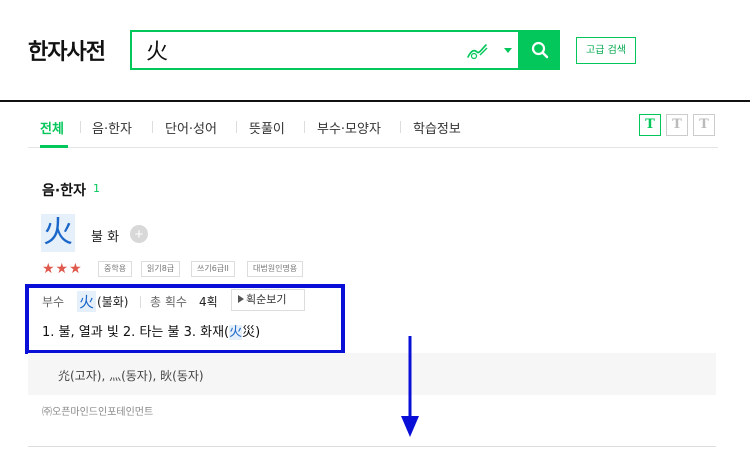 This screenshot has height=470, width=750. What do you see at coordinates (296, 50) in the screenshot?
I see `search-input` at bounding box center [296, 50].